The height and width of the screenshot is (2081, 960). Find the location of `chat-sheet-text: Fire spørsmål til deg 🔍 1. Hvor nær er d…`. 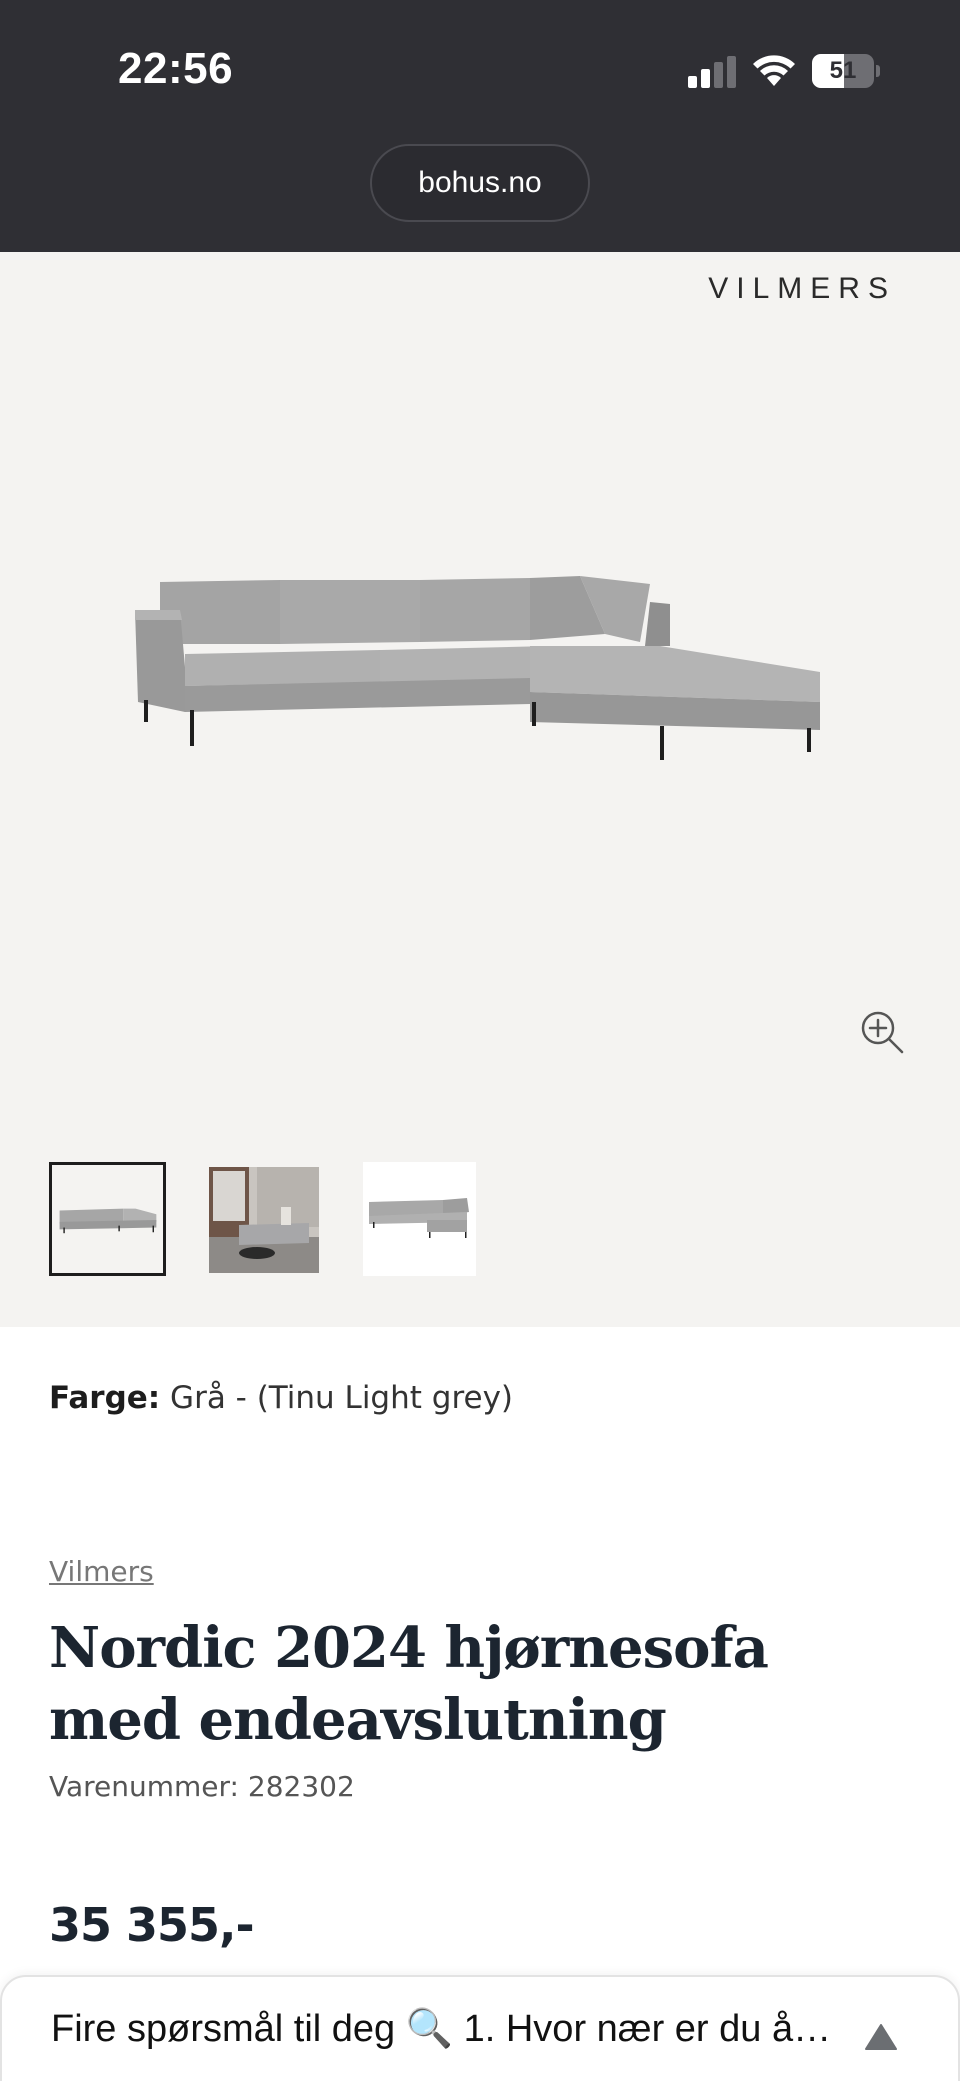

chat-sheet-text: Fire spørsmål til deg 🔍 1. Hvor nær er d… is located at coordinates (446, 2029).